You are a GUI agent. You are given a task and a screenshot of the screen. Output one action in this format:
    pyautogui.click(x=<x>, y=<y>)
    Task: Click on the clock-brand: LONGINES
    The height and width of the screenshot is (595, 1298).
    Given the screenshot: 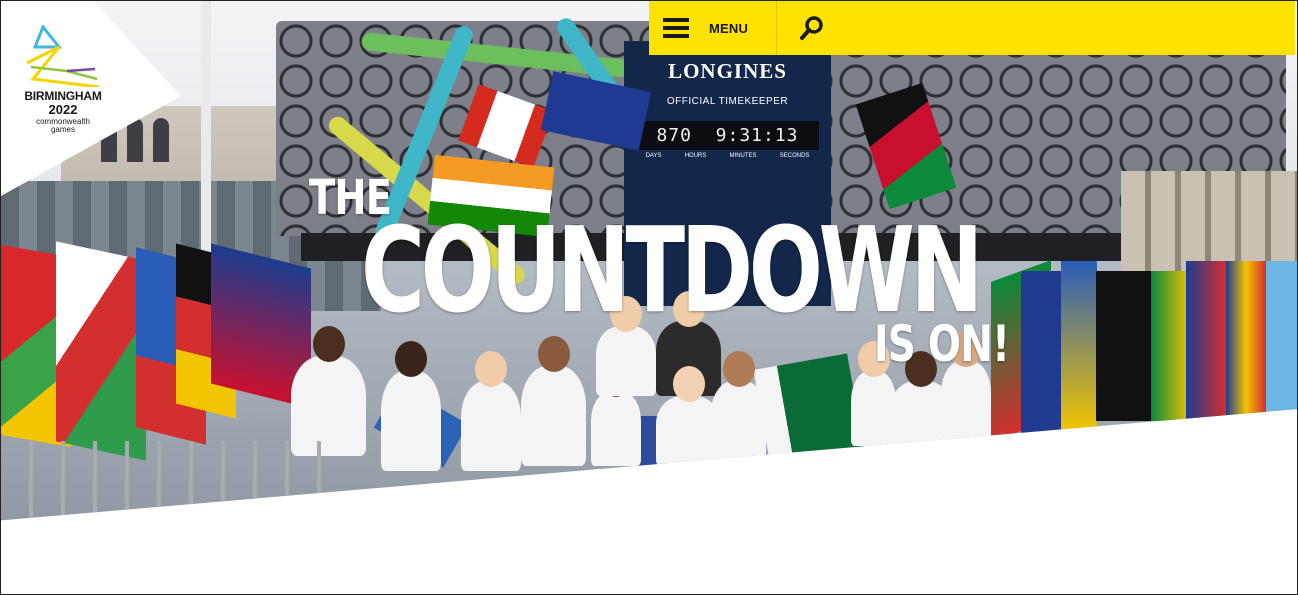 What is the action you would take?
    pyautogui.click(x=727, y=71)
    